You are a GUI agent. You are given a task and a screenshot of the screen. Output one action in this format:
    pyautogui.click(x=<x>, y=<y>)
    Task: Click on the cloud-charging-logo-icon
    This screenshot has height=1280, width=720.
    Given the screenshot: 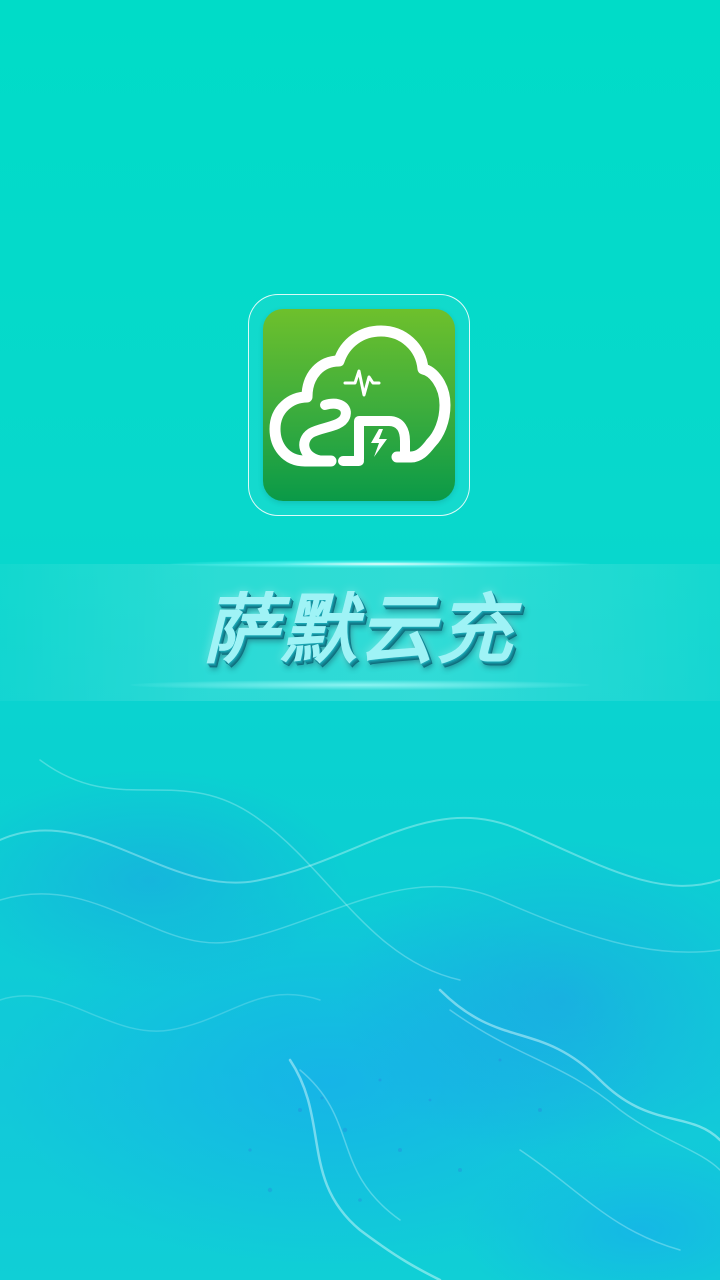 What is the action you would take?
    pyautogui.click(x=360, y=396)
    